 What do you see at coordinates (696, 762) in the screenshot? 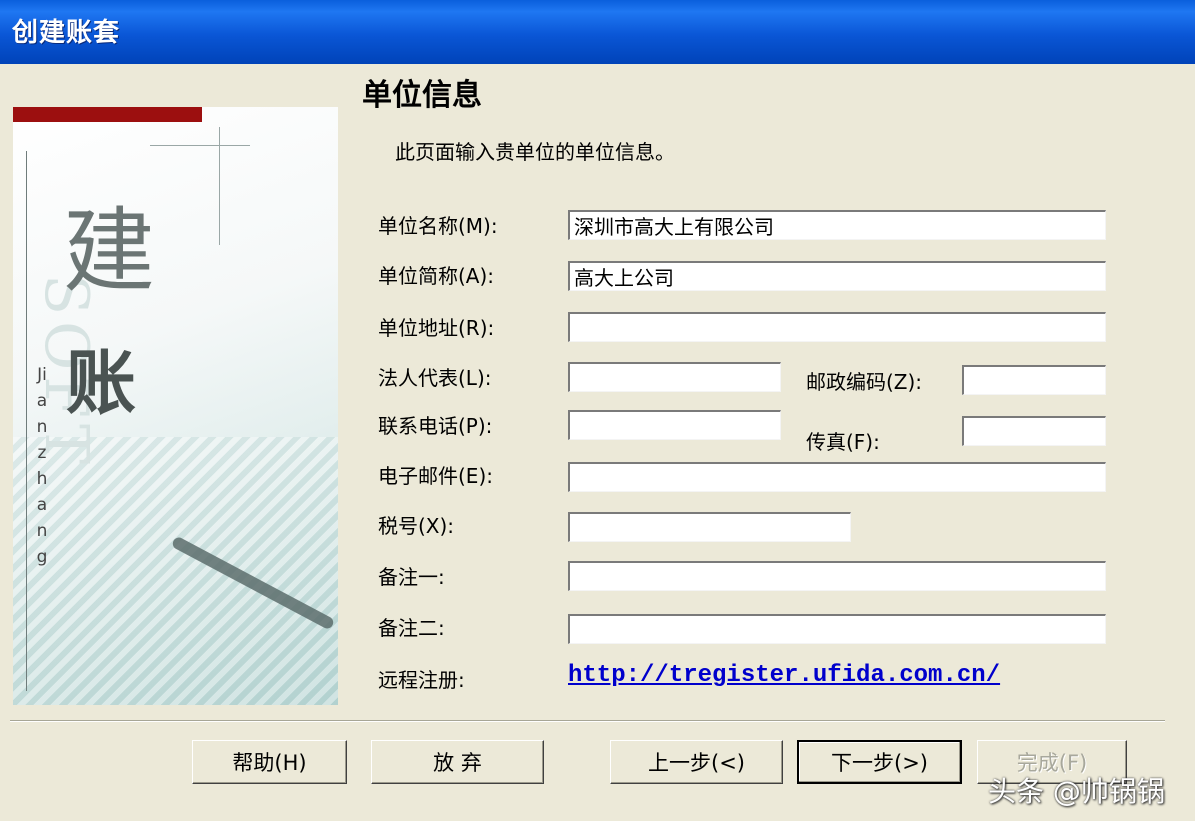
I see `prev-button: 上一步(<)` at bounding box center [696, 762].